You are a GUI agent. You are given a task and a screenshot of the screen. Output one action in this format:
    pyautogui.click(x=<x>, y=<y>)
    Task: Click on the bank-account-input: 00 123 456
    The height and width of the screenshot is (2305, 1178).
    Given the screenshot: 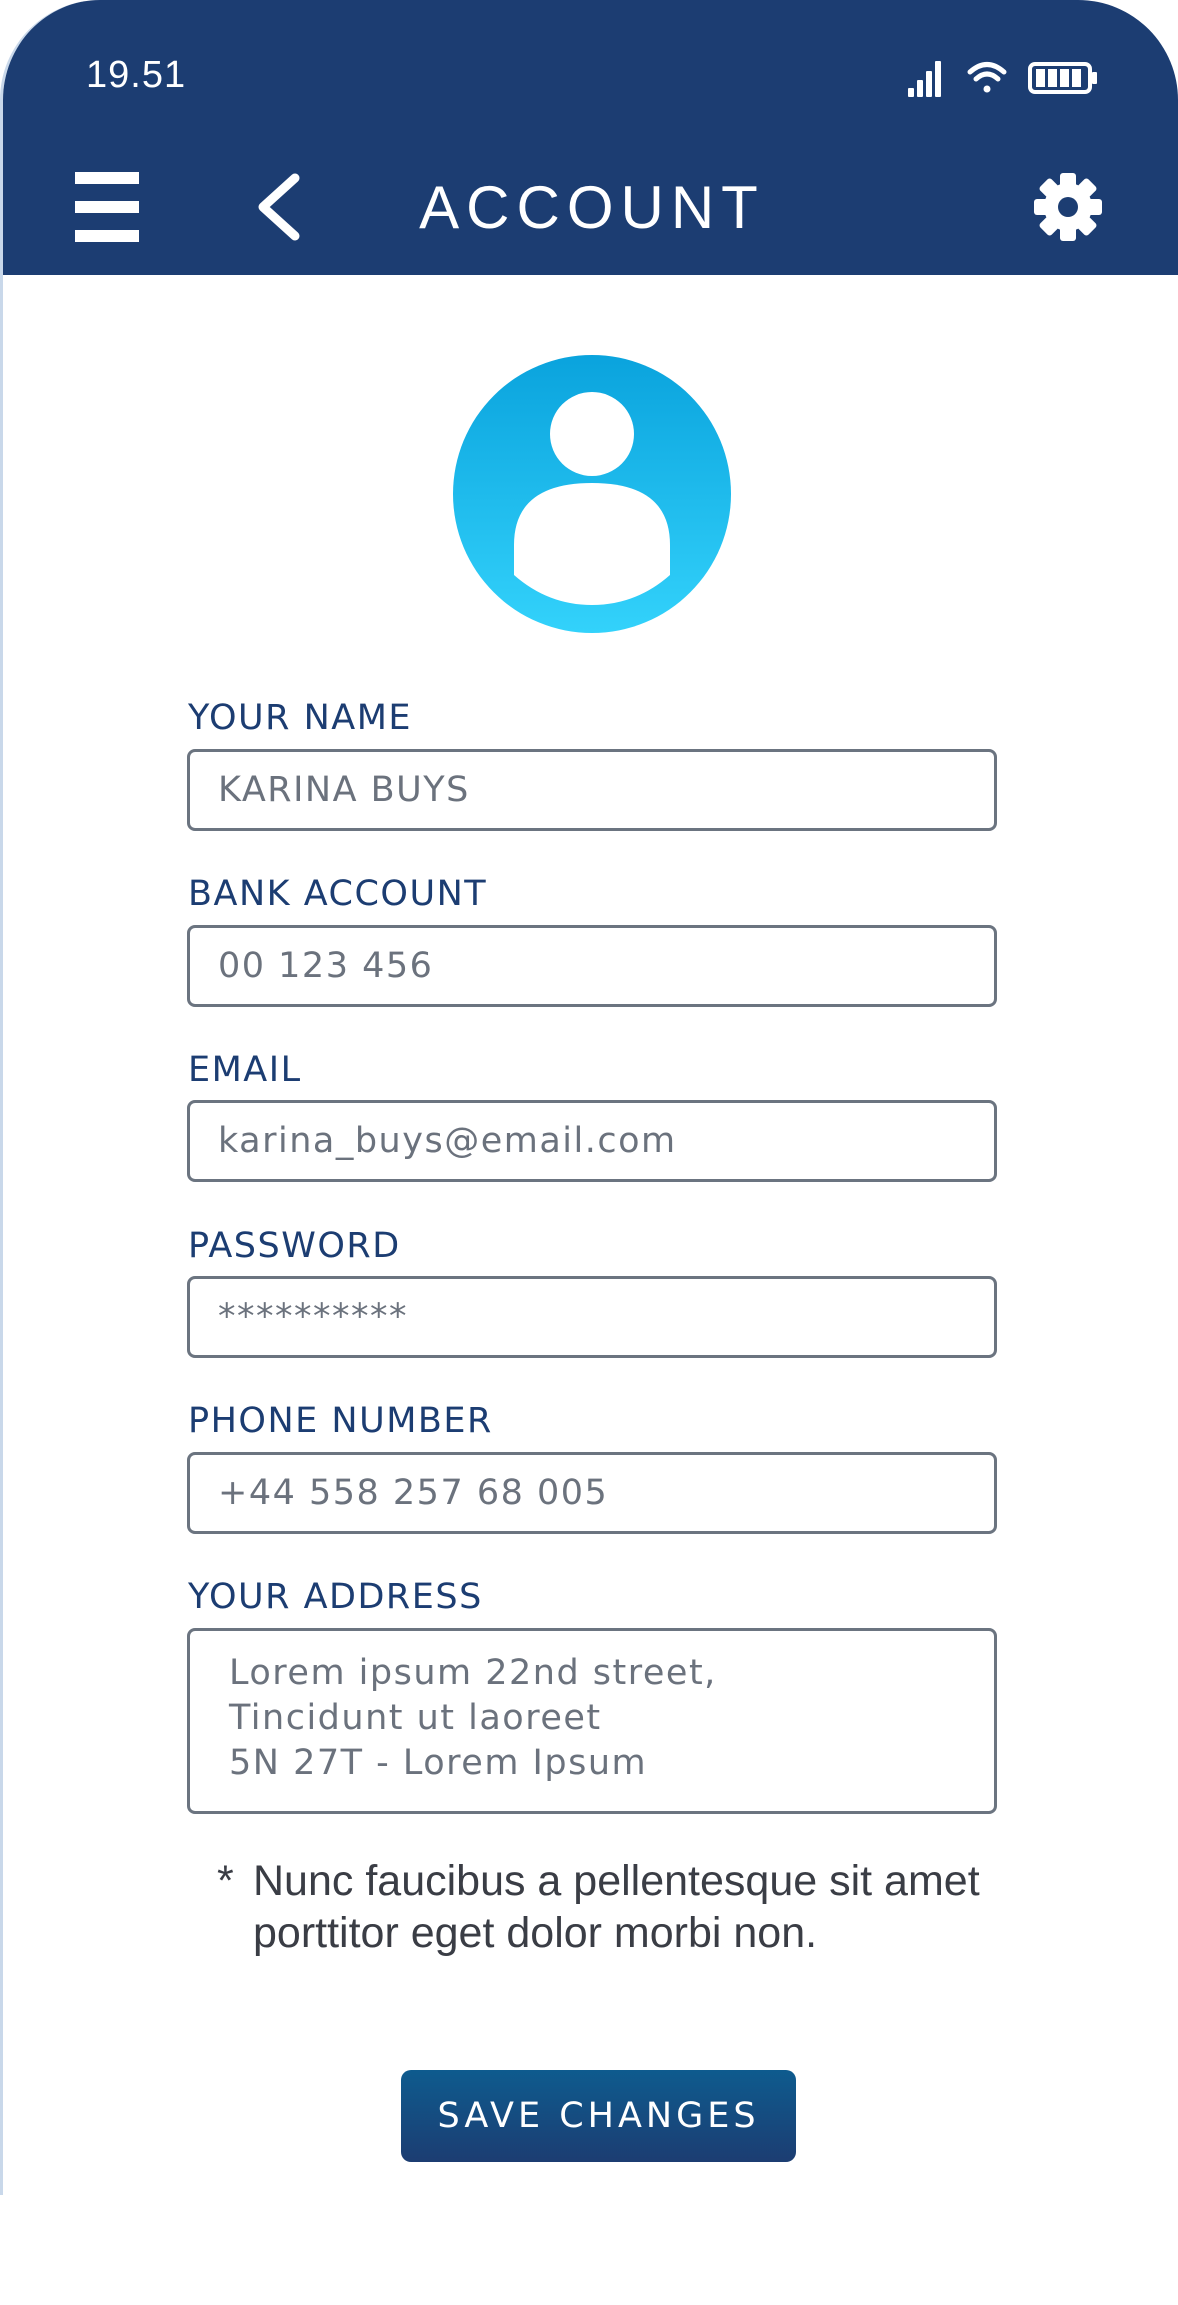 What is the action you would take?
    pyautogui.click(x=592, y=966)
    